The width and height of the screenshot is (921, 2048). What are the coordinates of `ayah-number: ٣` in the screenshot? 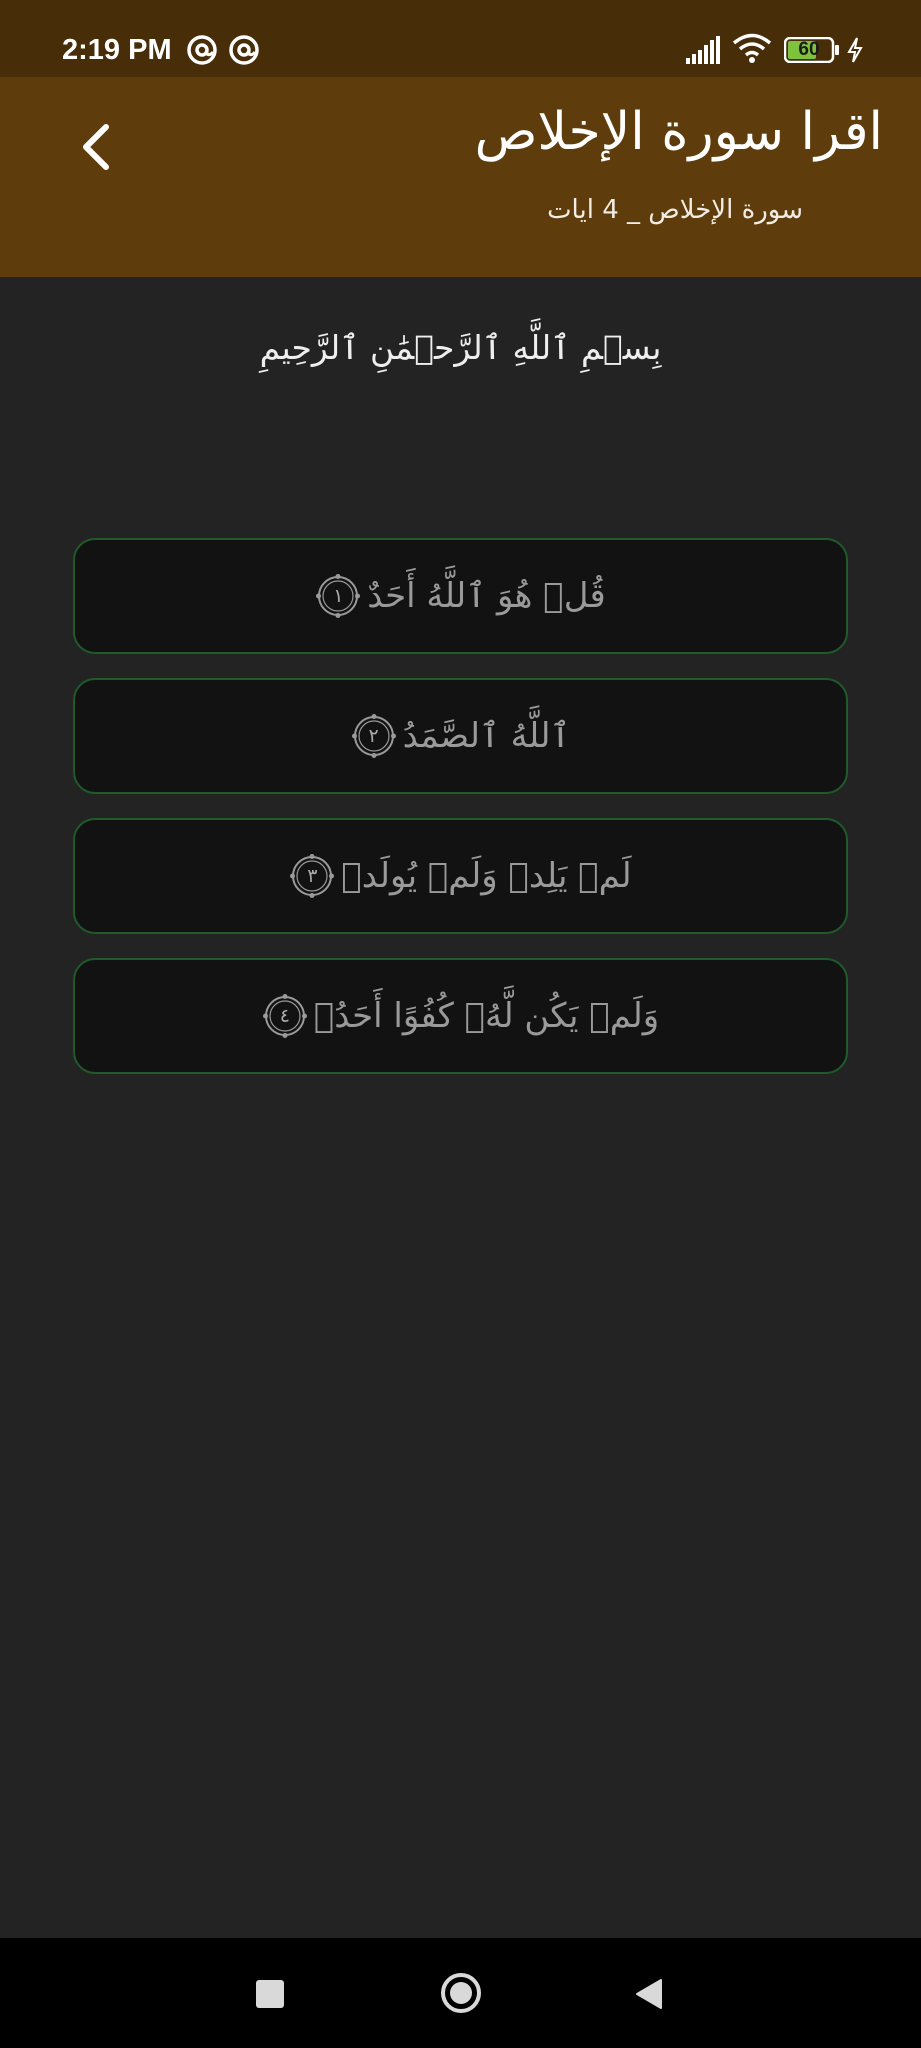 It's located at (312, 876).